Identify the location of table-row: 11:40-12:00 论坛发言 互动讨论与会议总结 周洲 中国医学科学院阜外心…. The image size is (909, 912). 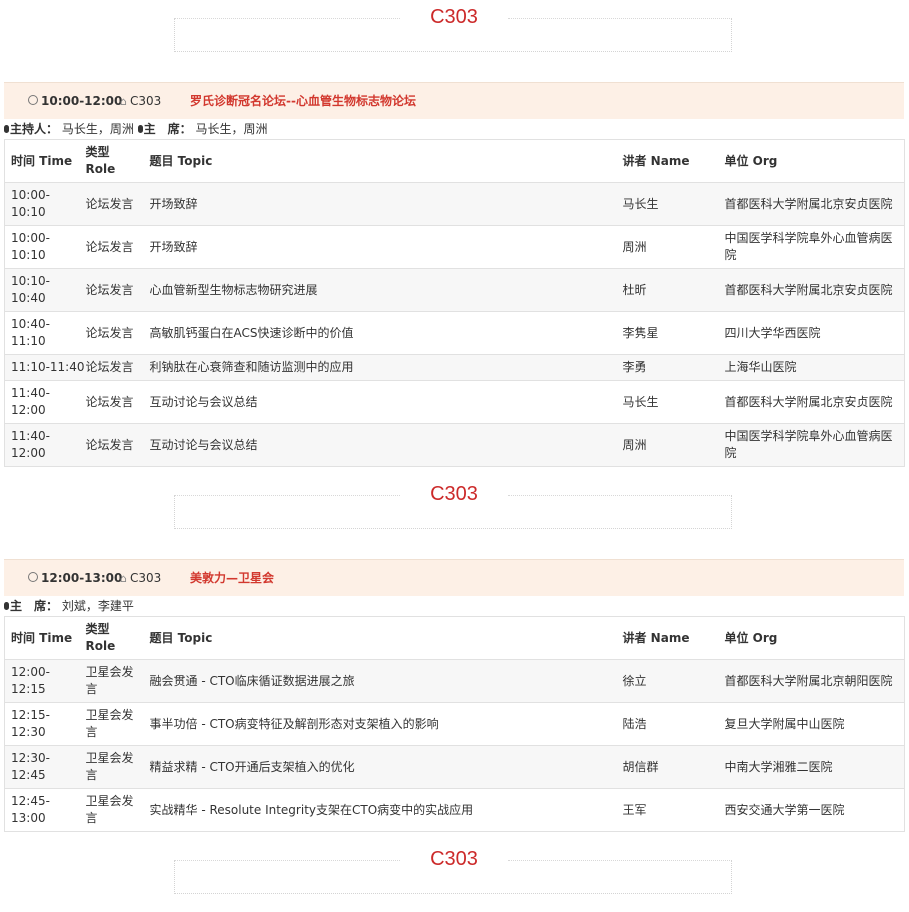
(454, 445).